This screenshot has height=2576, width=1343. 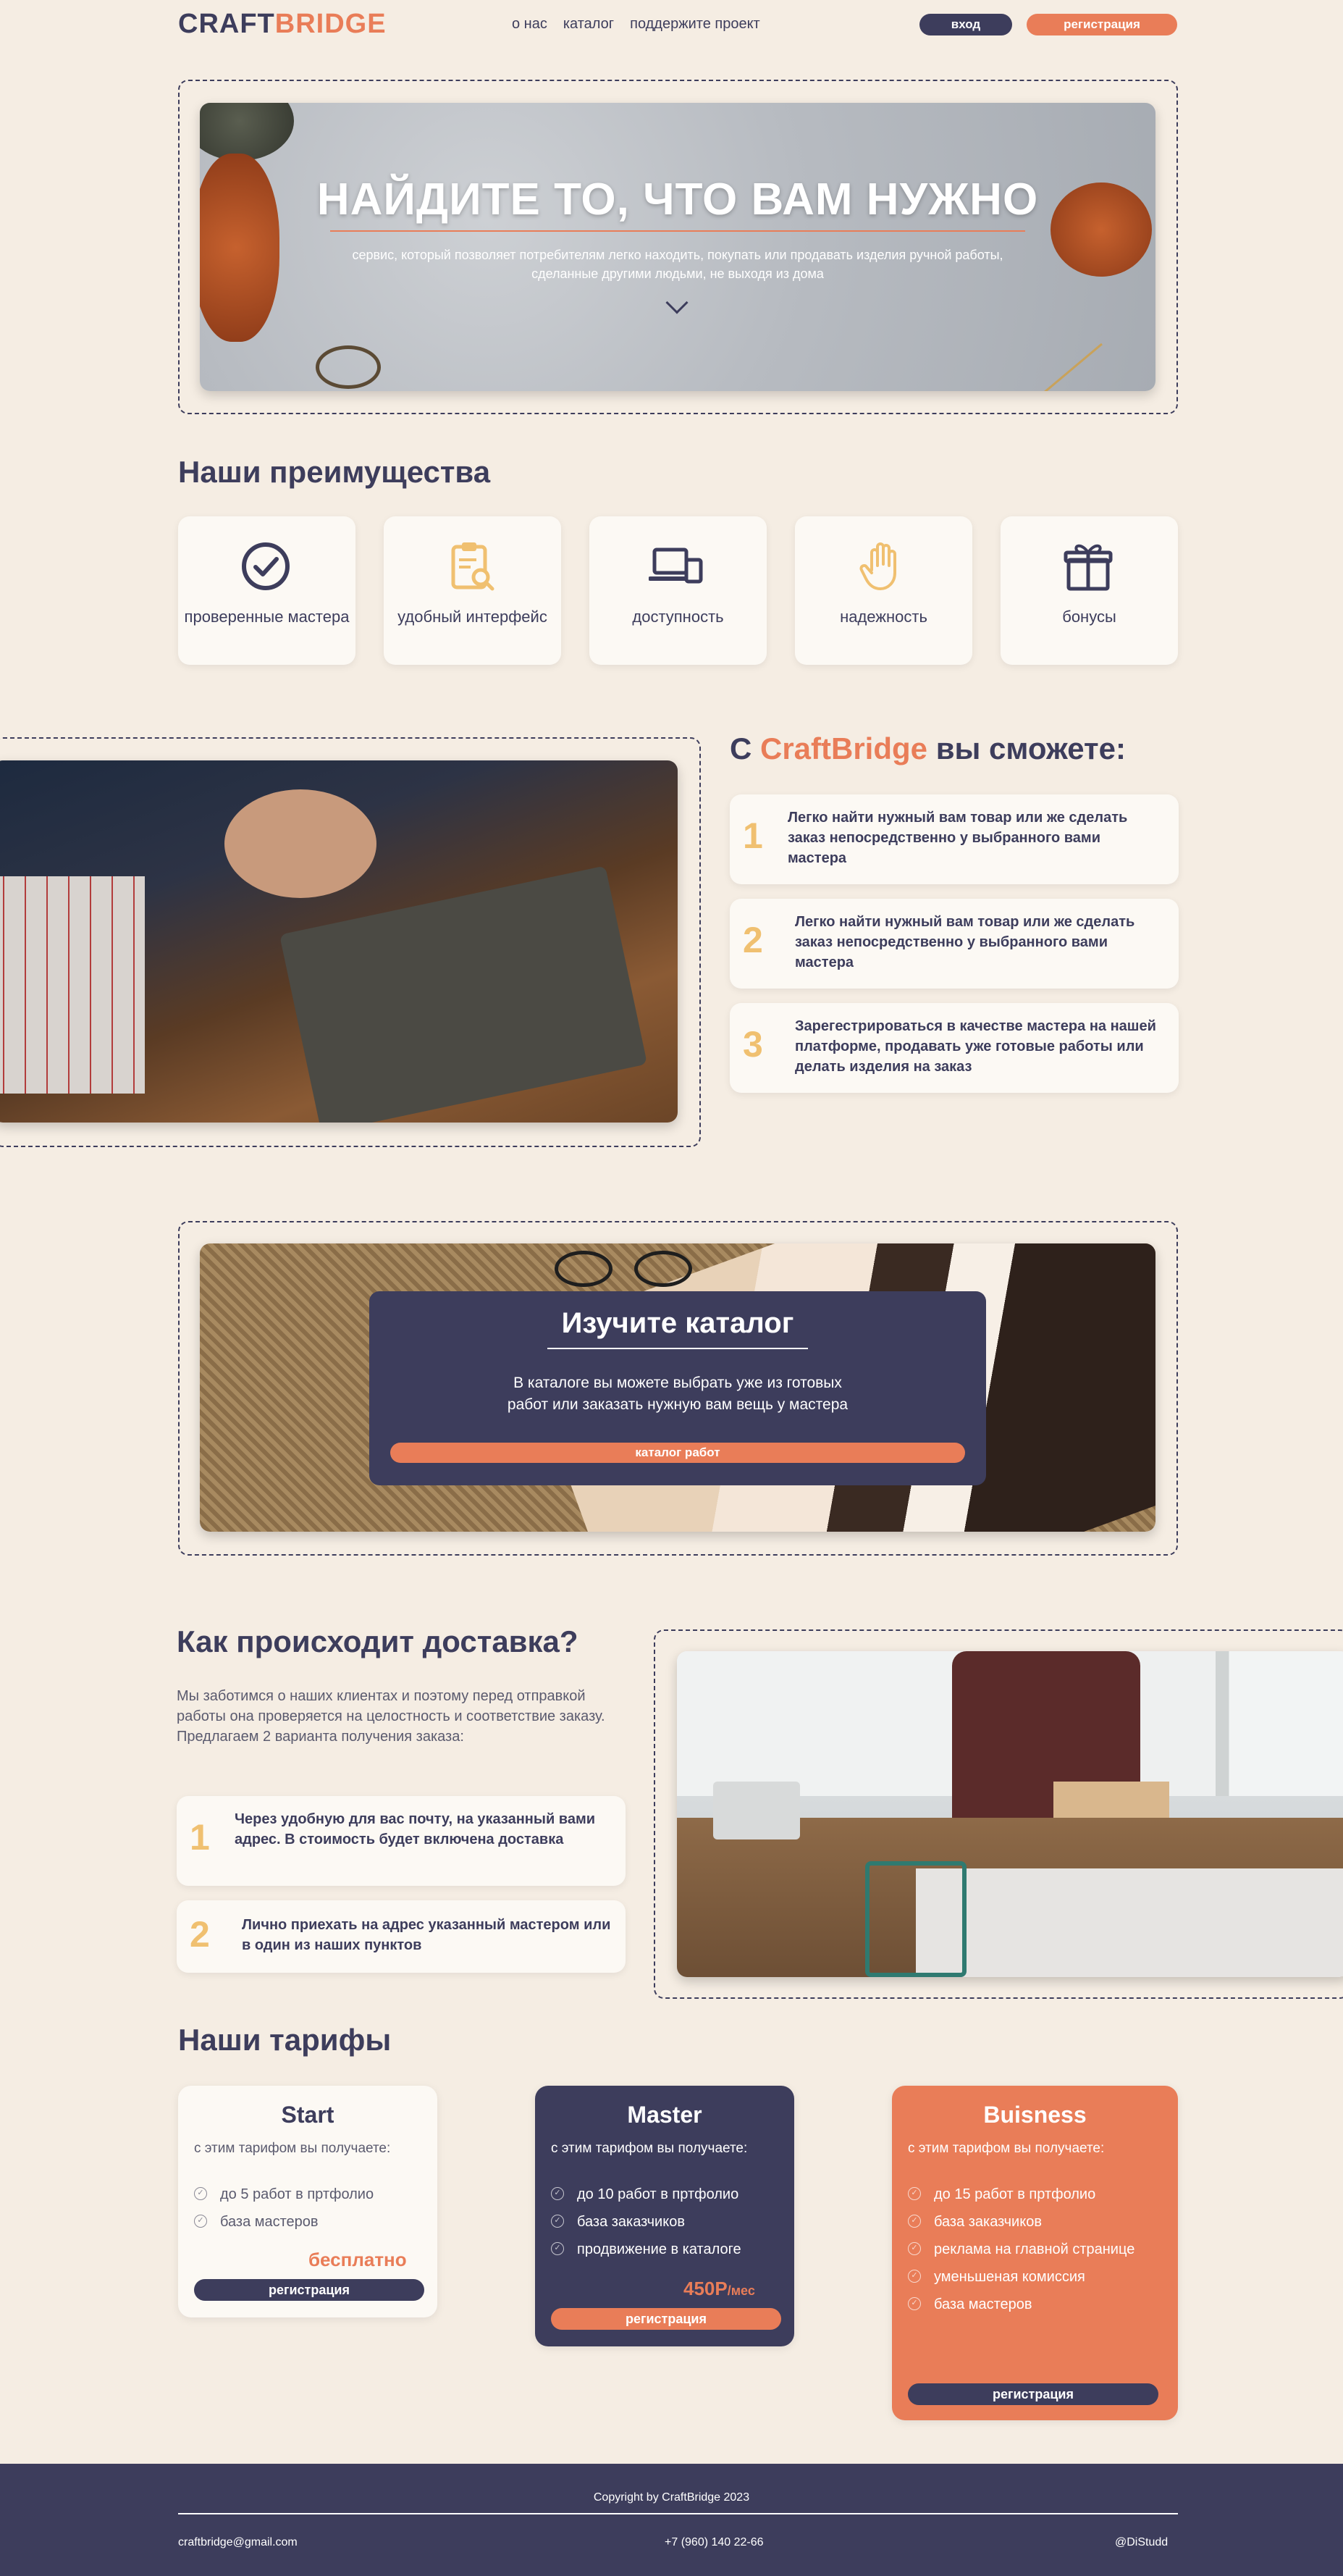 I want to click on footer-email: craftbridge@gmail.com, so click(x=238, y=2542).